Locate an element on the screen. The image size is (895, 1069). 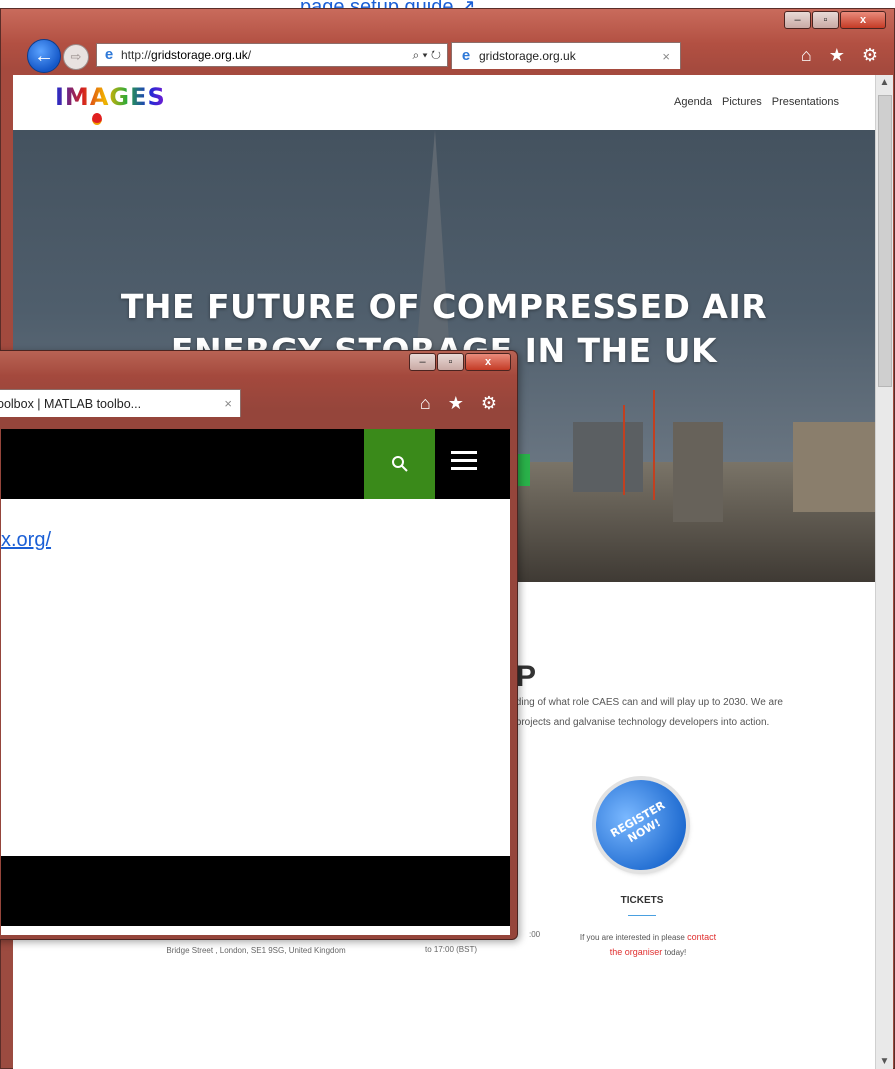
forward-button: ⇨ is located at coordinates (76, 57).